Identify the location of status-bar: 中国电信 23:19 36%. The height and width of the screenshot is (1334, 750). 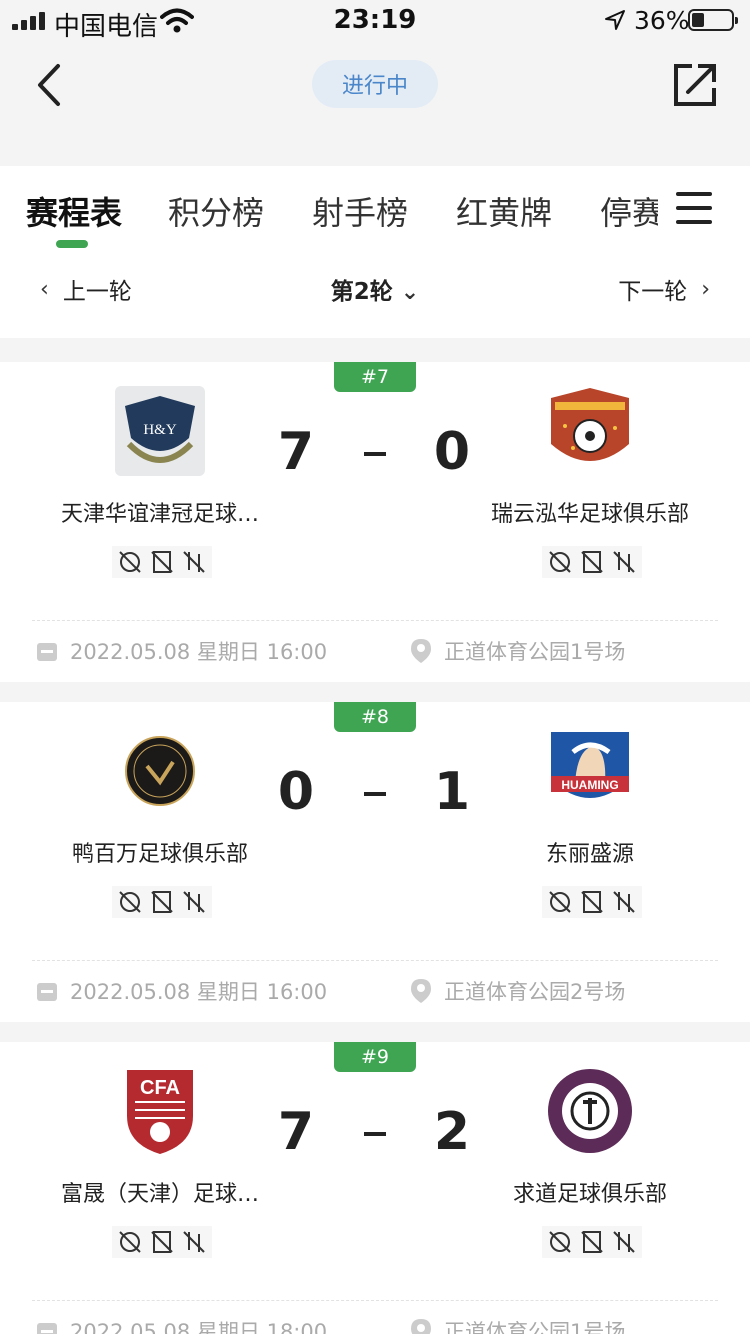
(375, 21).